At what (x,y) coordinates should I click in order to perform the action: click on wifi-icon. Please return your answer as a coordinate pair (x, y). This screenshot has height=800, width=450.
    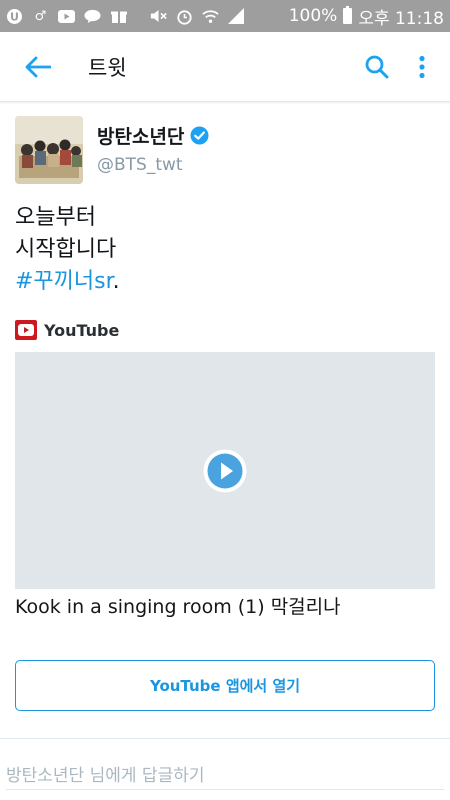
    Looking at the image, I should click on (210, 16).